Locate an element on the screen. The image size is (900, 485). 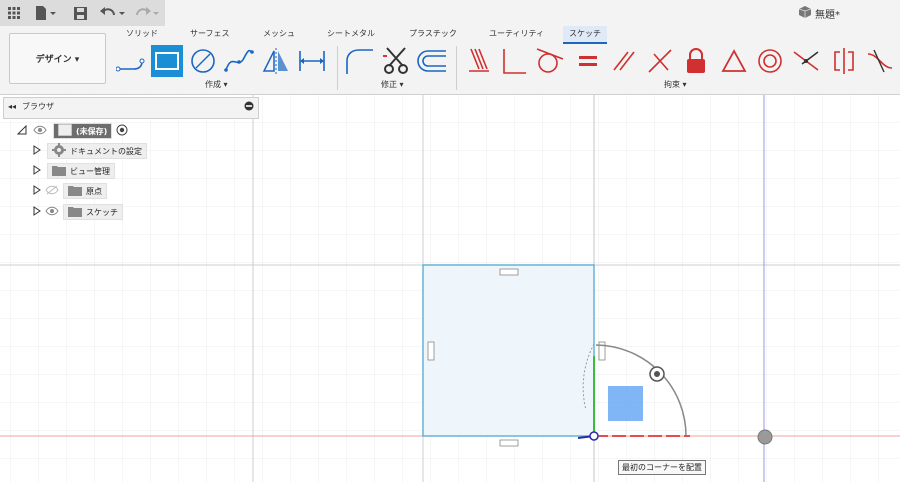
tree-root-row: (未保存) is located at coordinates (72, 131).